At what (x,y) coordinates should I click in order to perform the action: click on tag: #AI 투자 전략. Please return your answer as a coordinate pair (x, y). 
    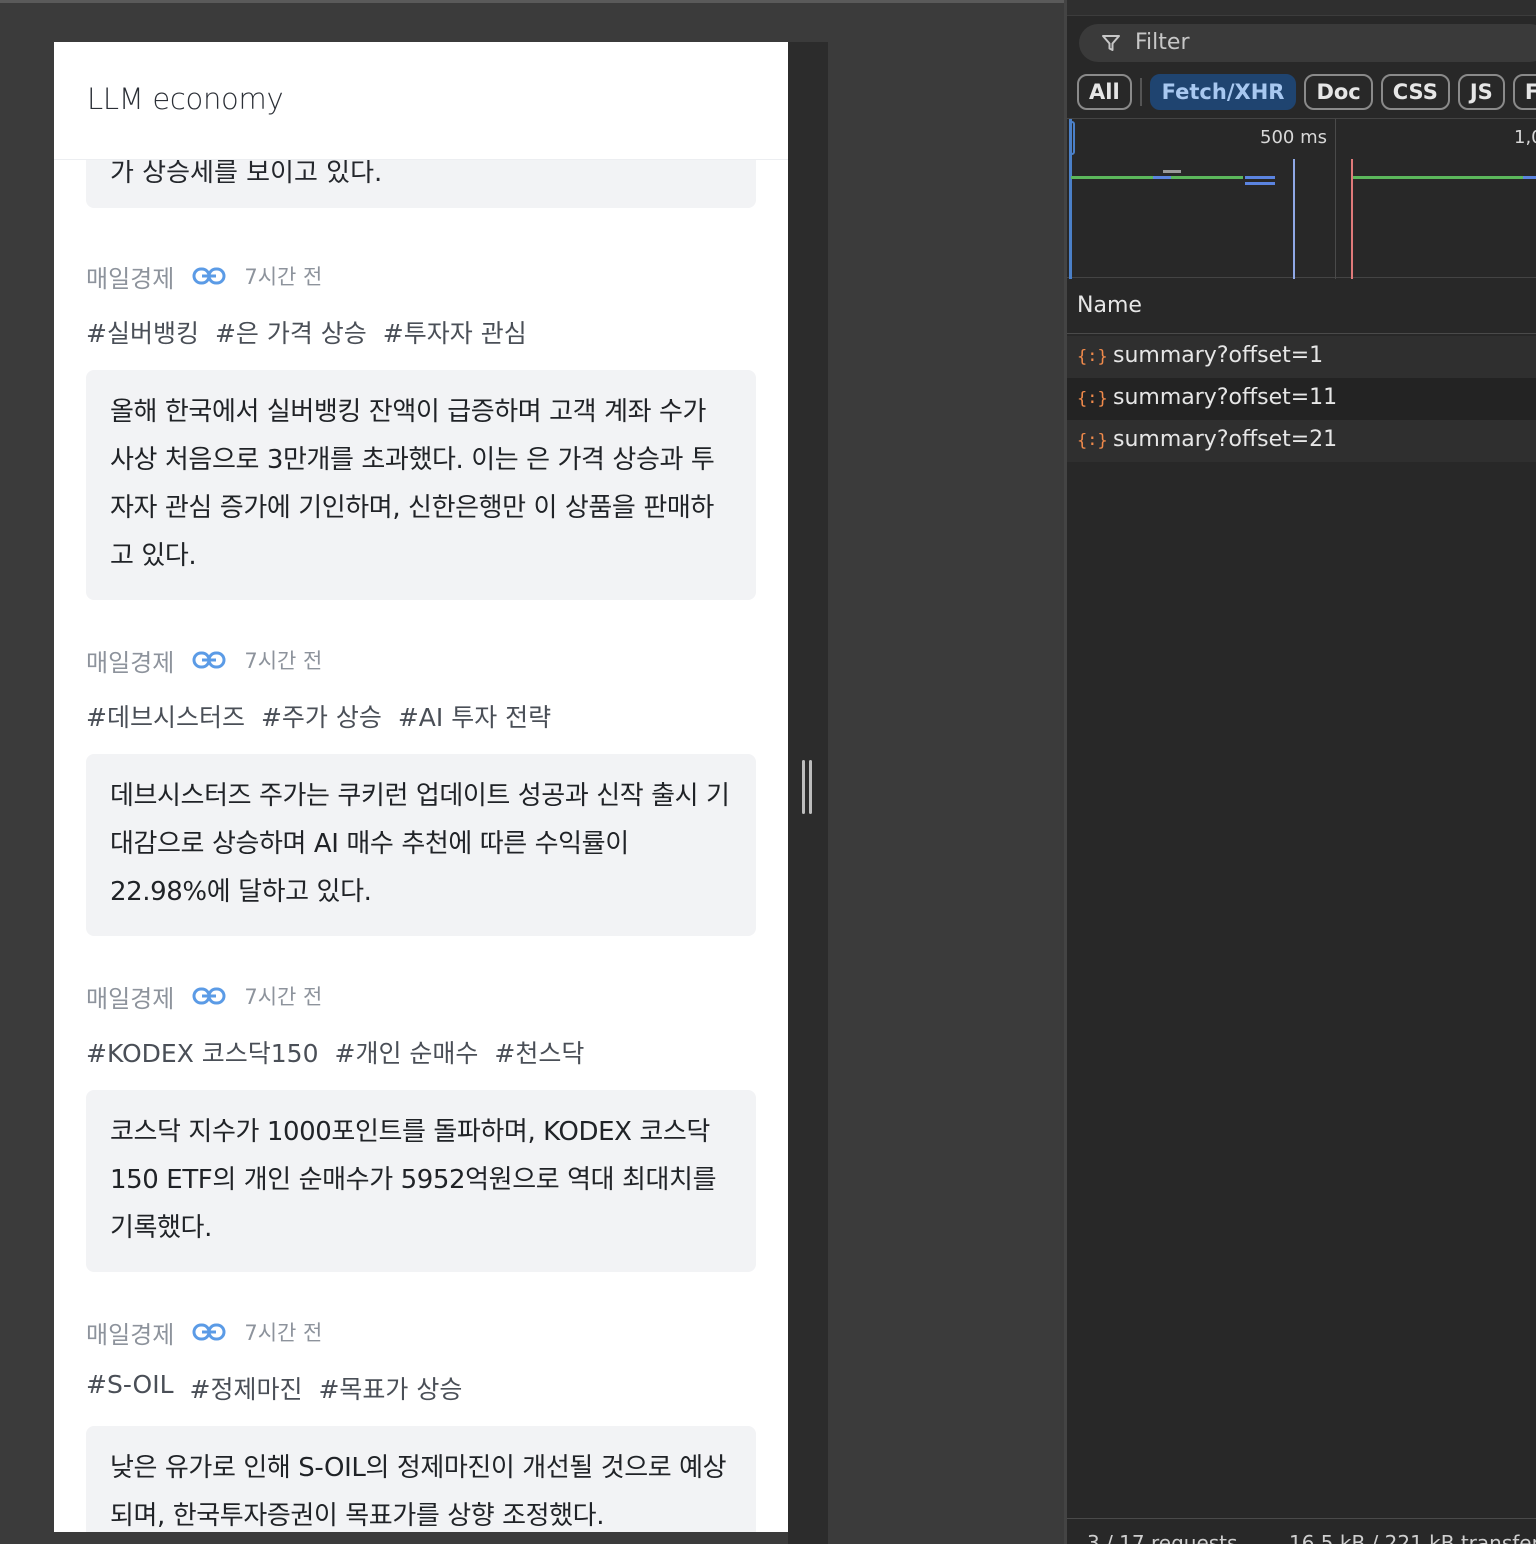
    Looking at the image, I should click on (474, 716).